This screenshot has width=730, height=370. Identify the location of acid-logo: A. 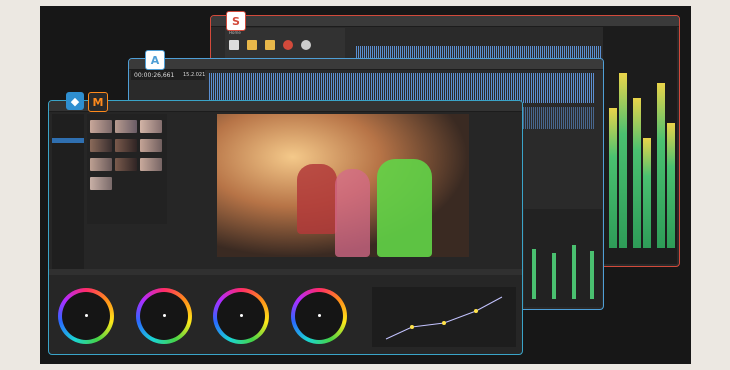
(155, 60).